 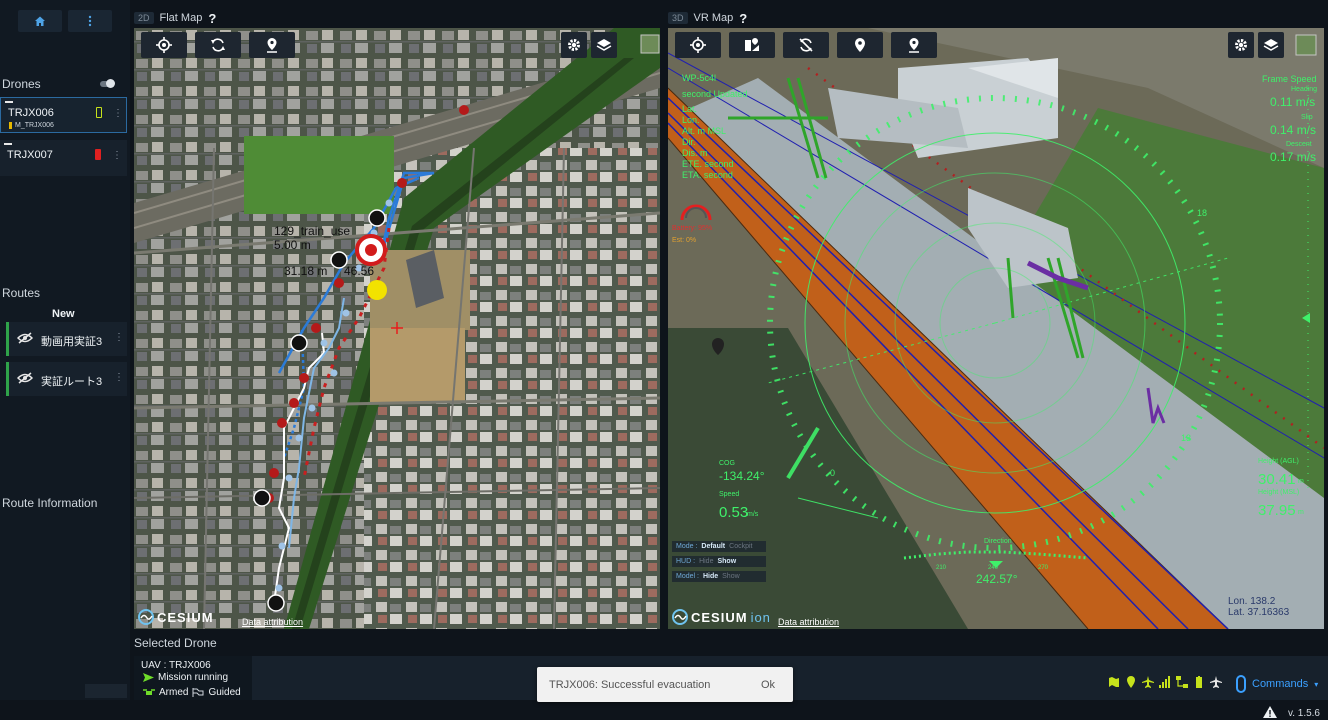 What do you see at coordinates (721, 617) in the screenshot?
I see `cesium-ion-logo: CESIUM ion` at bounding box center [721, 617].